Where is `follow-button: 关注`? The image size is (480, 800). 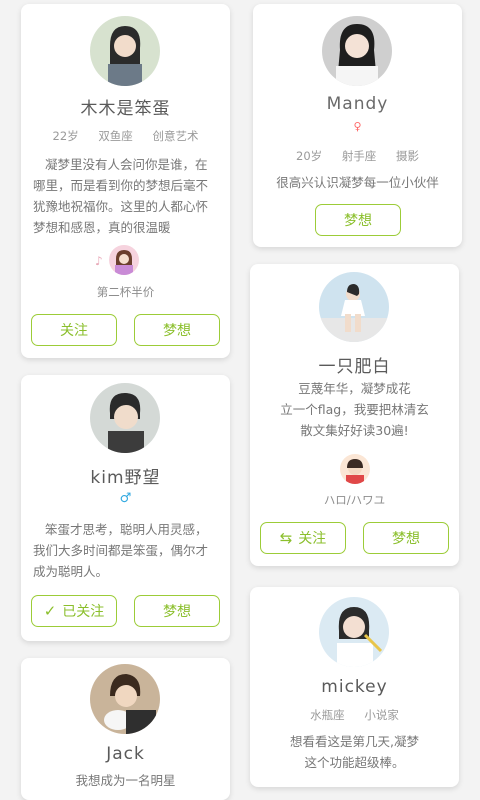
follow-button: 关注 is located at coordinates (74, 330).